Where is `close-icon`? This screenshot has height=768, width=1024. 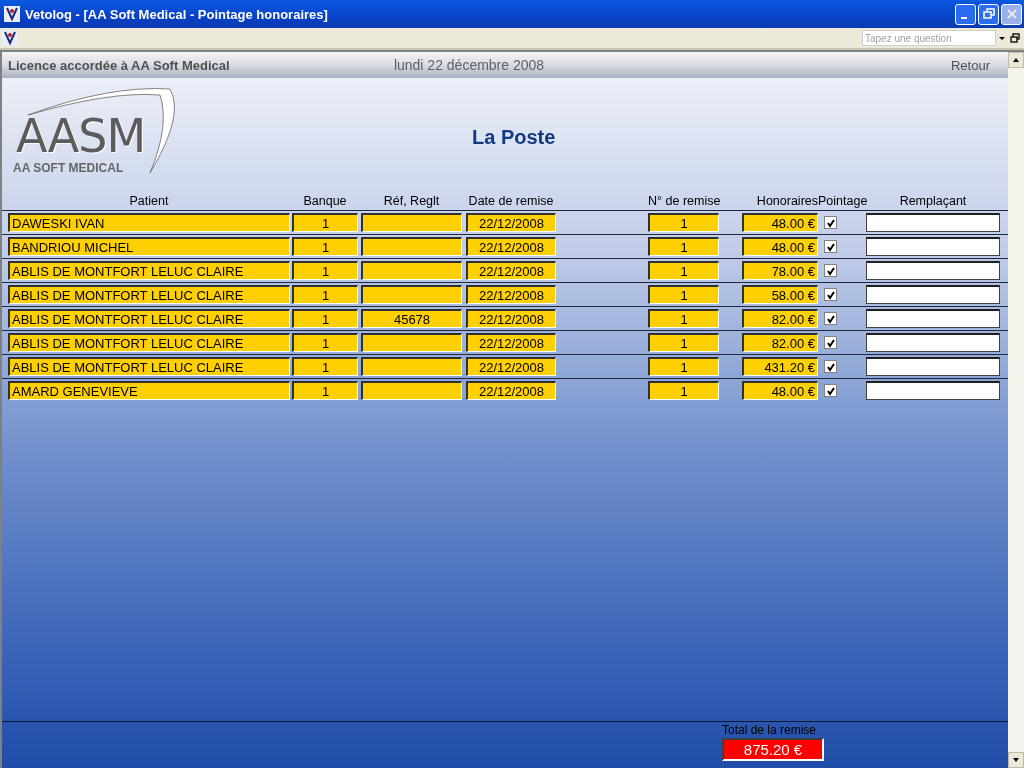 close-icon is located at coordinates (1011, 14).